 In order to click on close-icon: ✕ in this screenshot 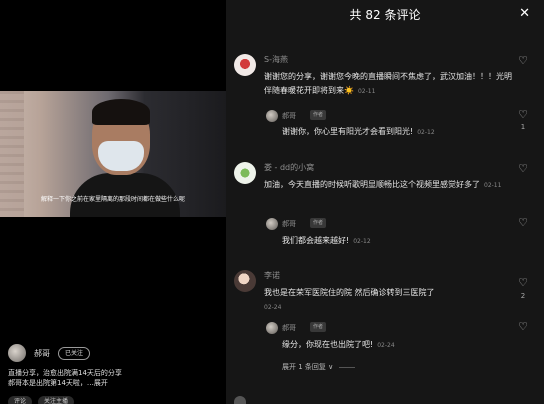, I will do `click(524, 13)`.